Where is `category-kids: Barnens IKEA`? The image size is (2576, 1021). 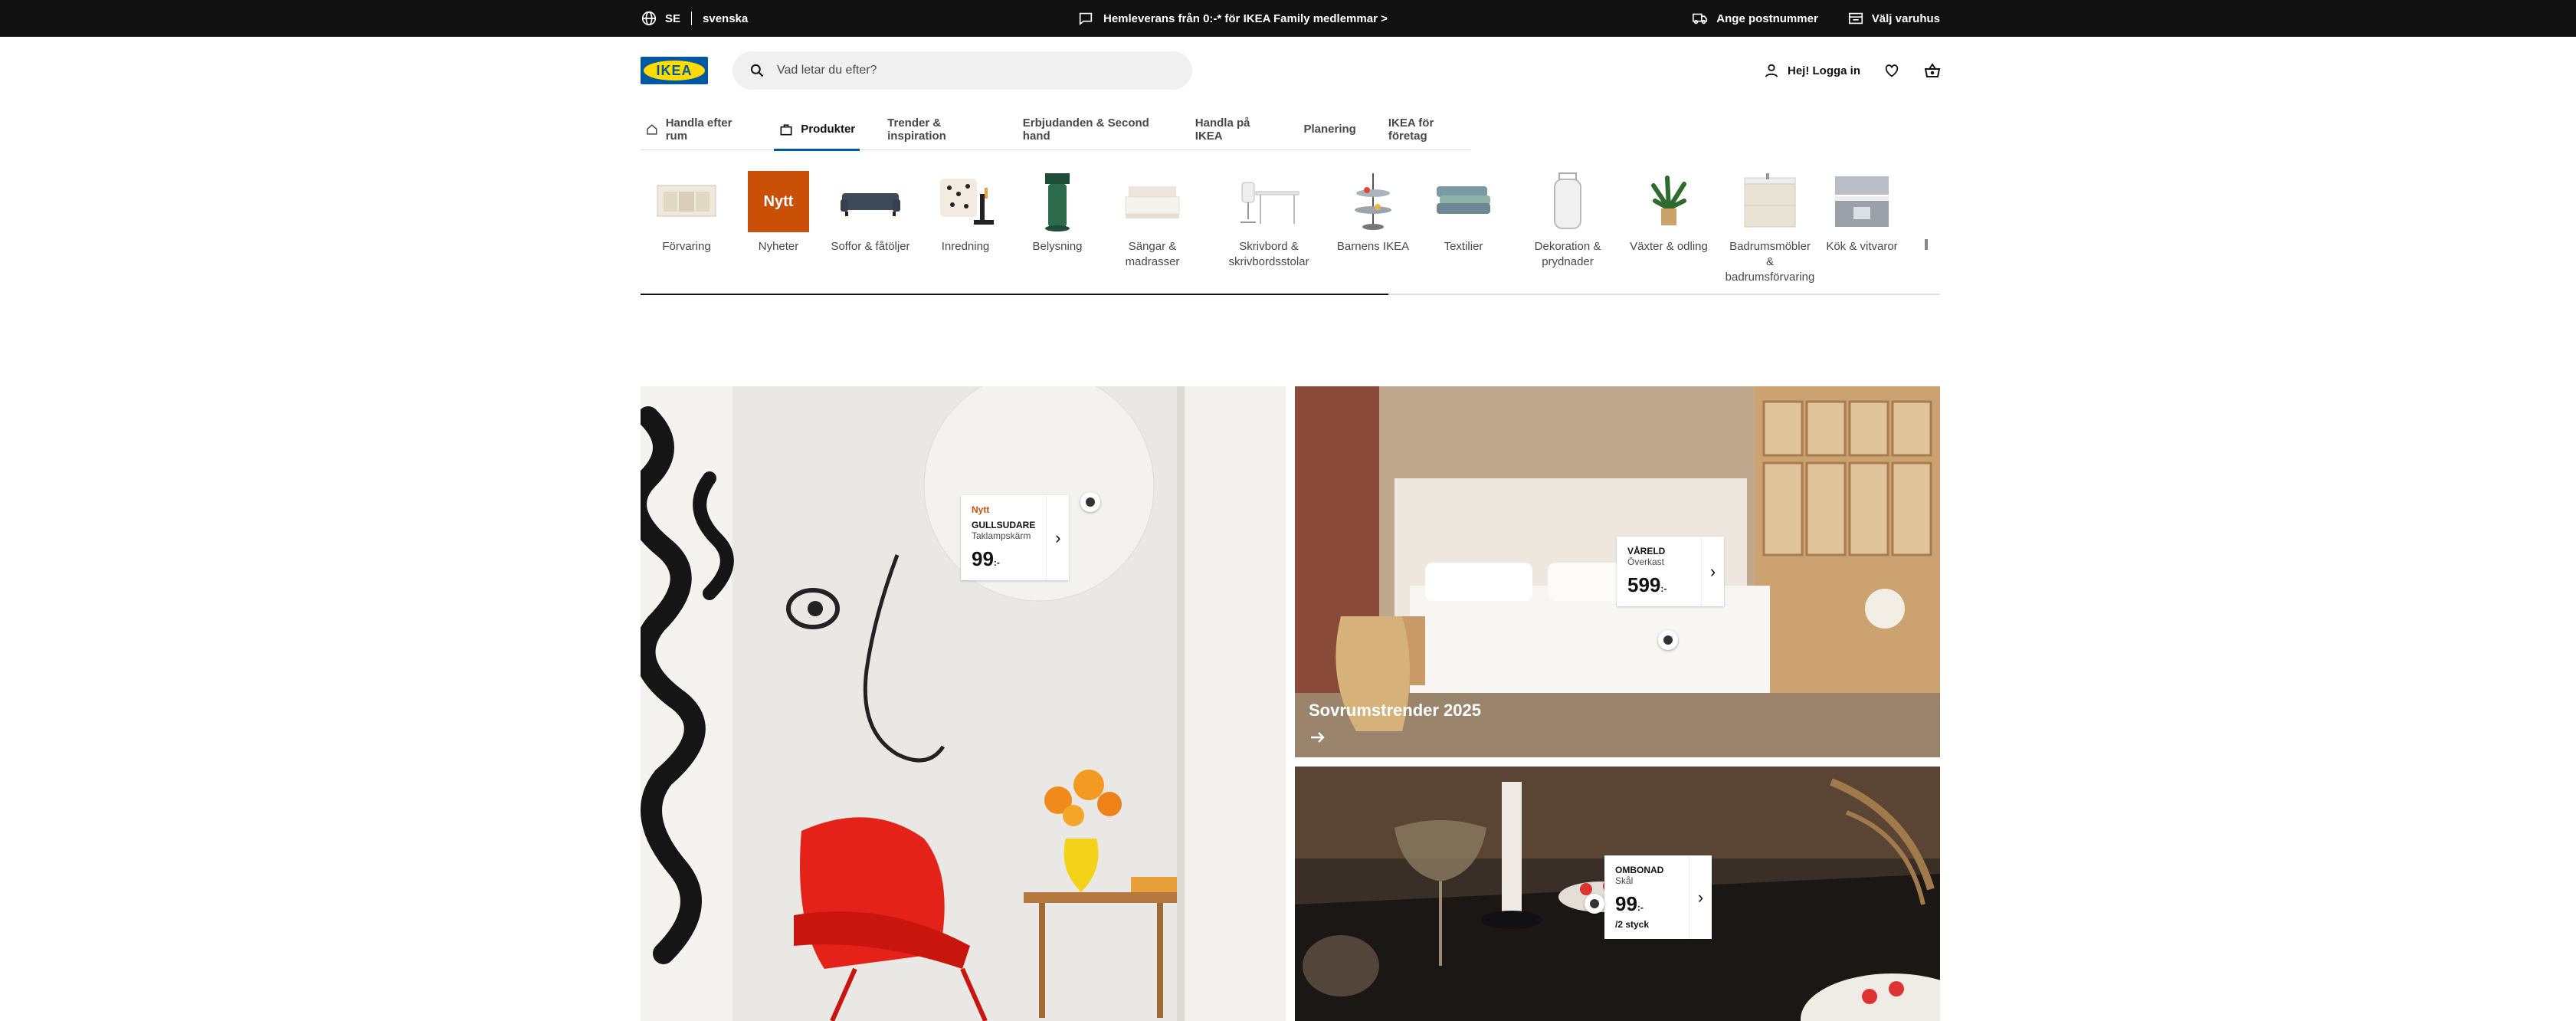 category-kids: Barnens IKEA is located at coordinates (1373, 212).